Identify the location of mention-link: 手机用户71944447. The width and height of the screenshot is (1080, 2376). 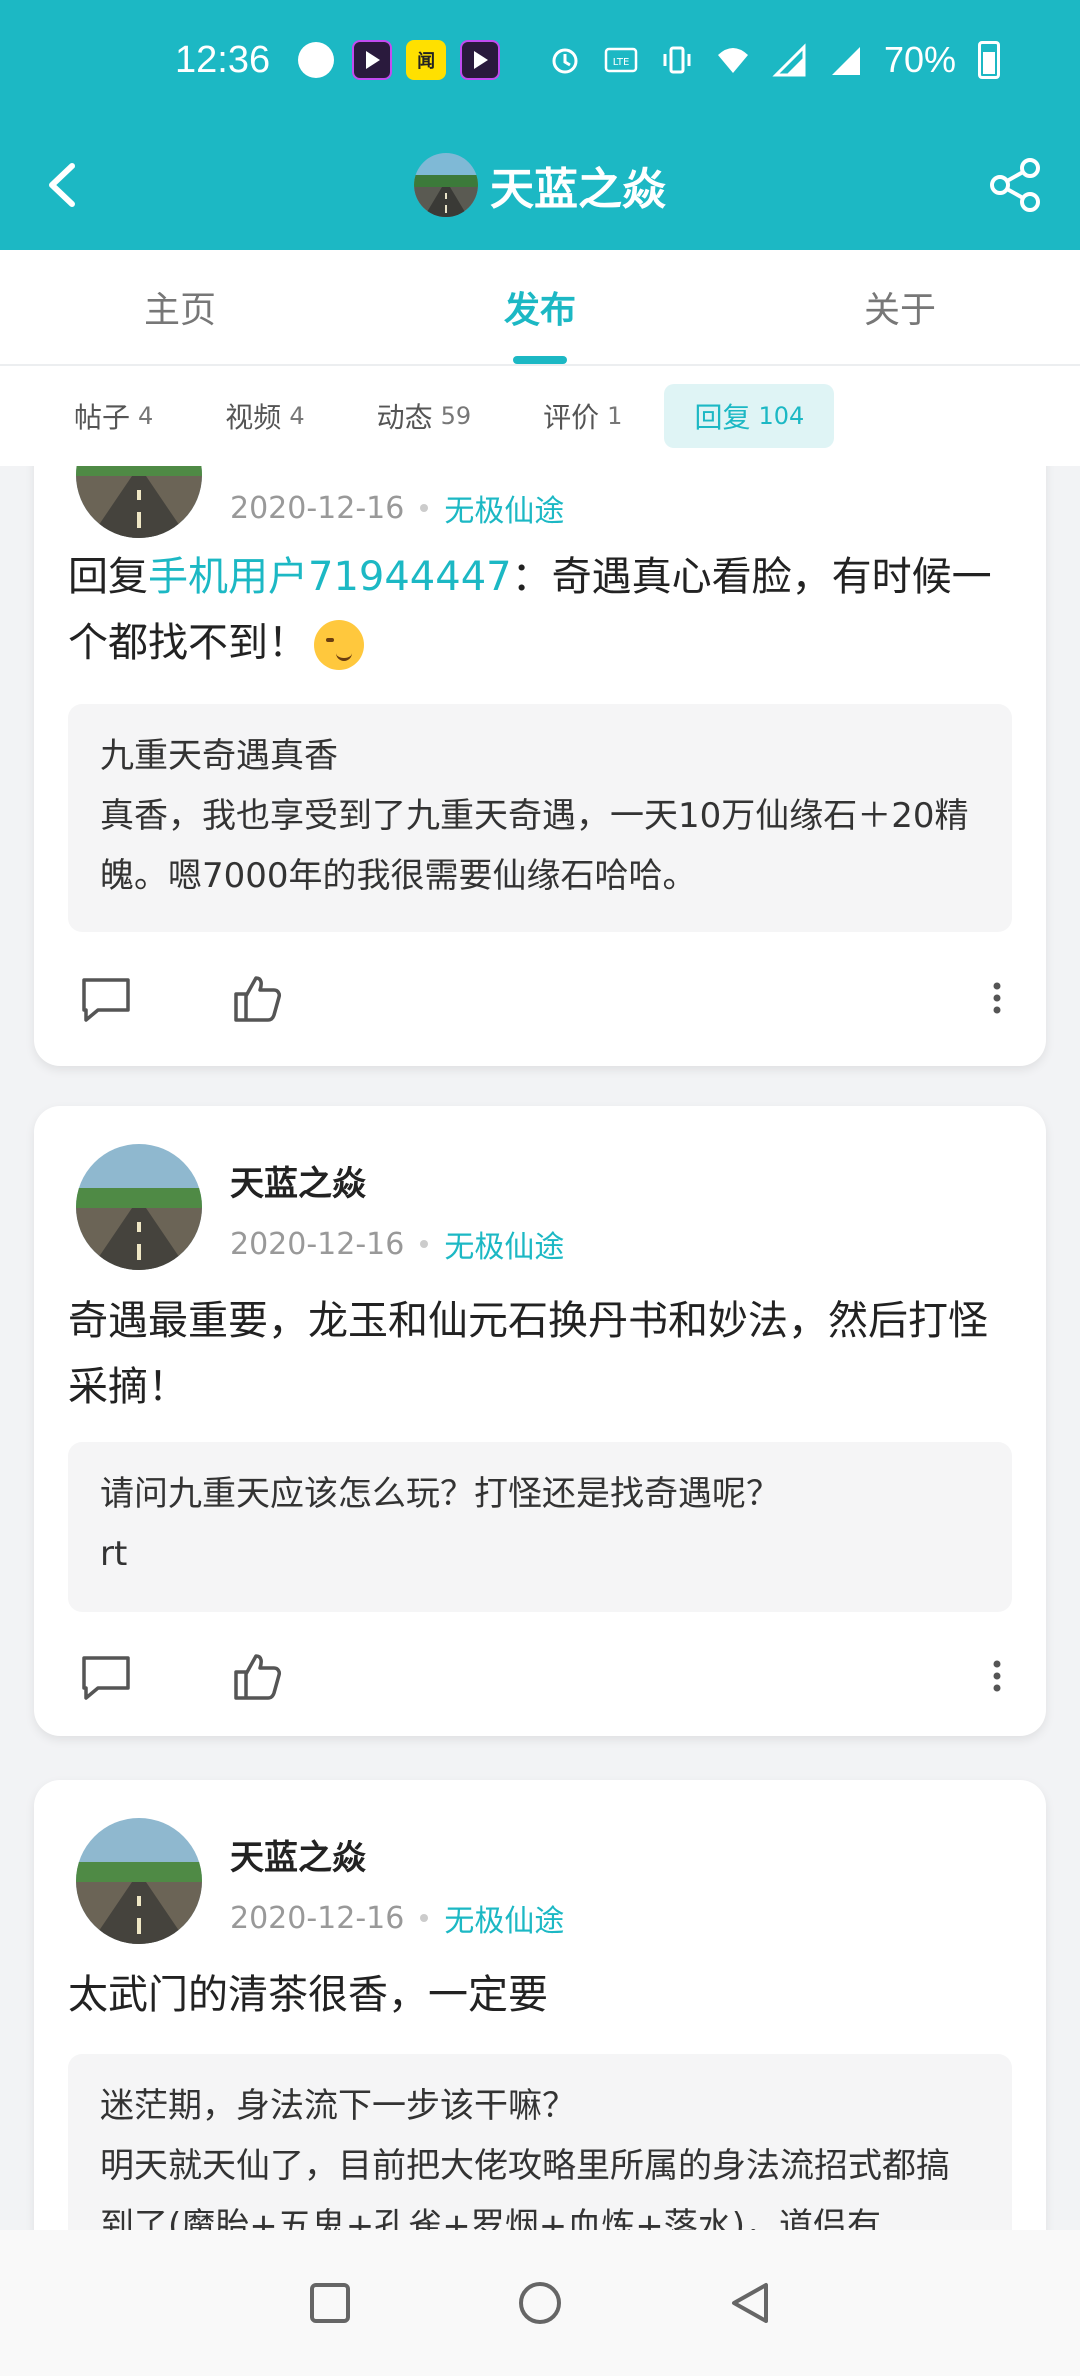
(330, 577).